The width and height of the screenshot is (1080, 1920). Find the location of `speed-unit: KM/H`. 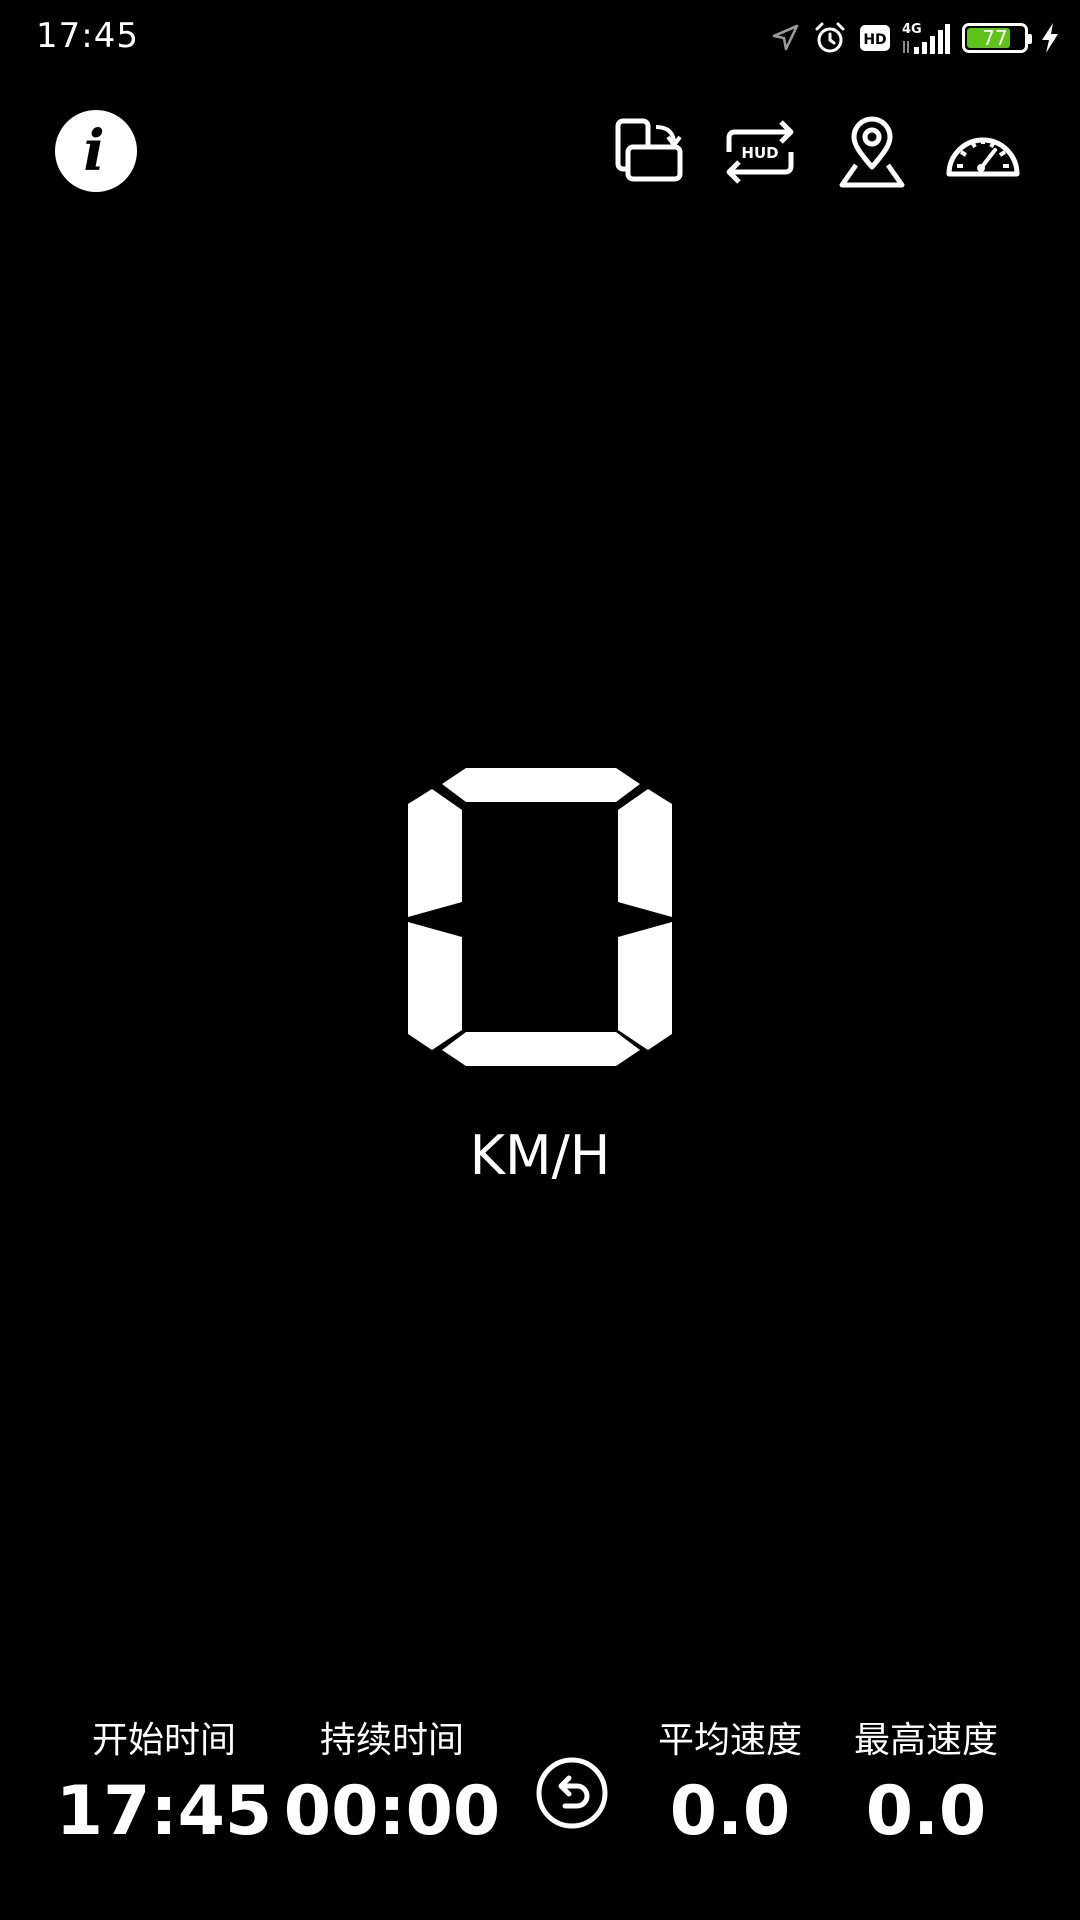

speed-unit: KM/H is located at coordinates (540, 1155).